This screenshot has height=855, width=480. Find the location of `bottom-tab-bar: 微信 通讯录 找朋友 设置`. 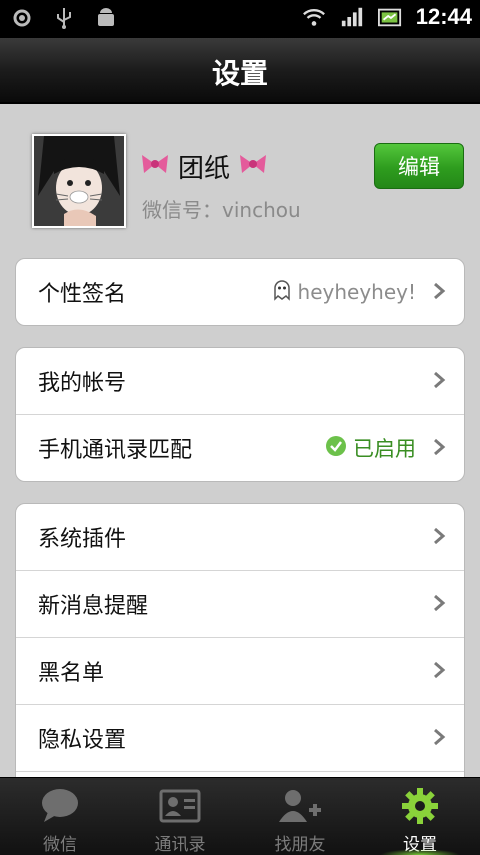

bottom-tab-bar: 微信 通讯录 找朋友 设置 is located at coordinates (240, 816).